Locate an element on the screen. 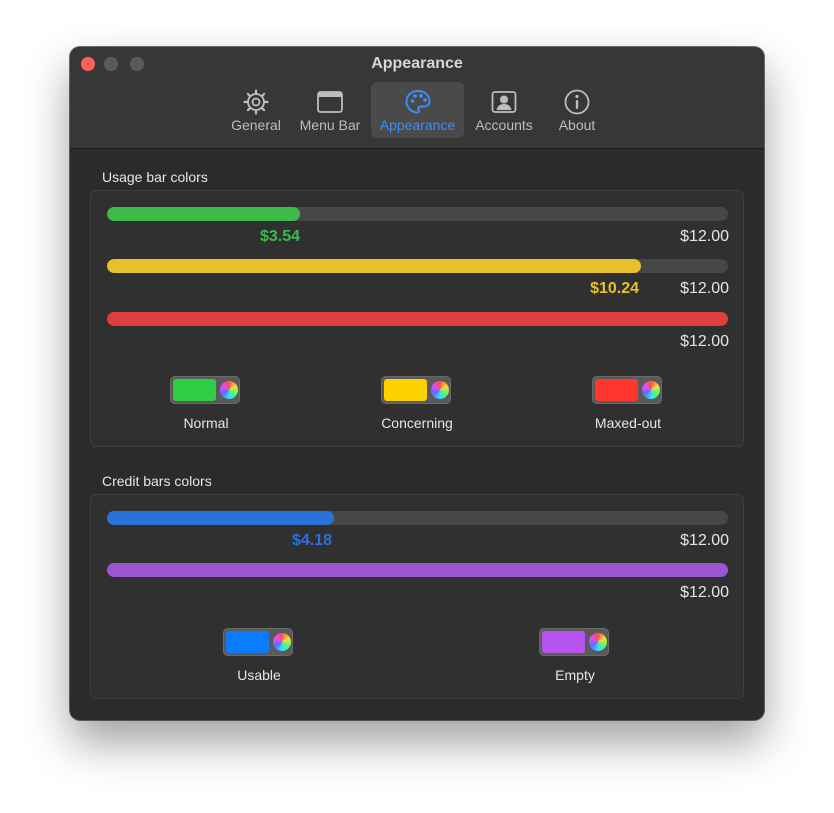  normal-color-well is located at coordinates (205, 390).